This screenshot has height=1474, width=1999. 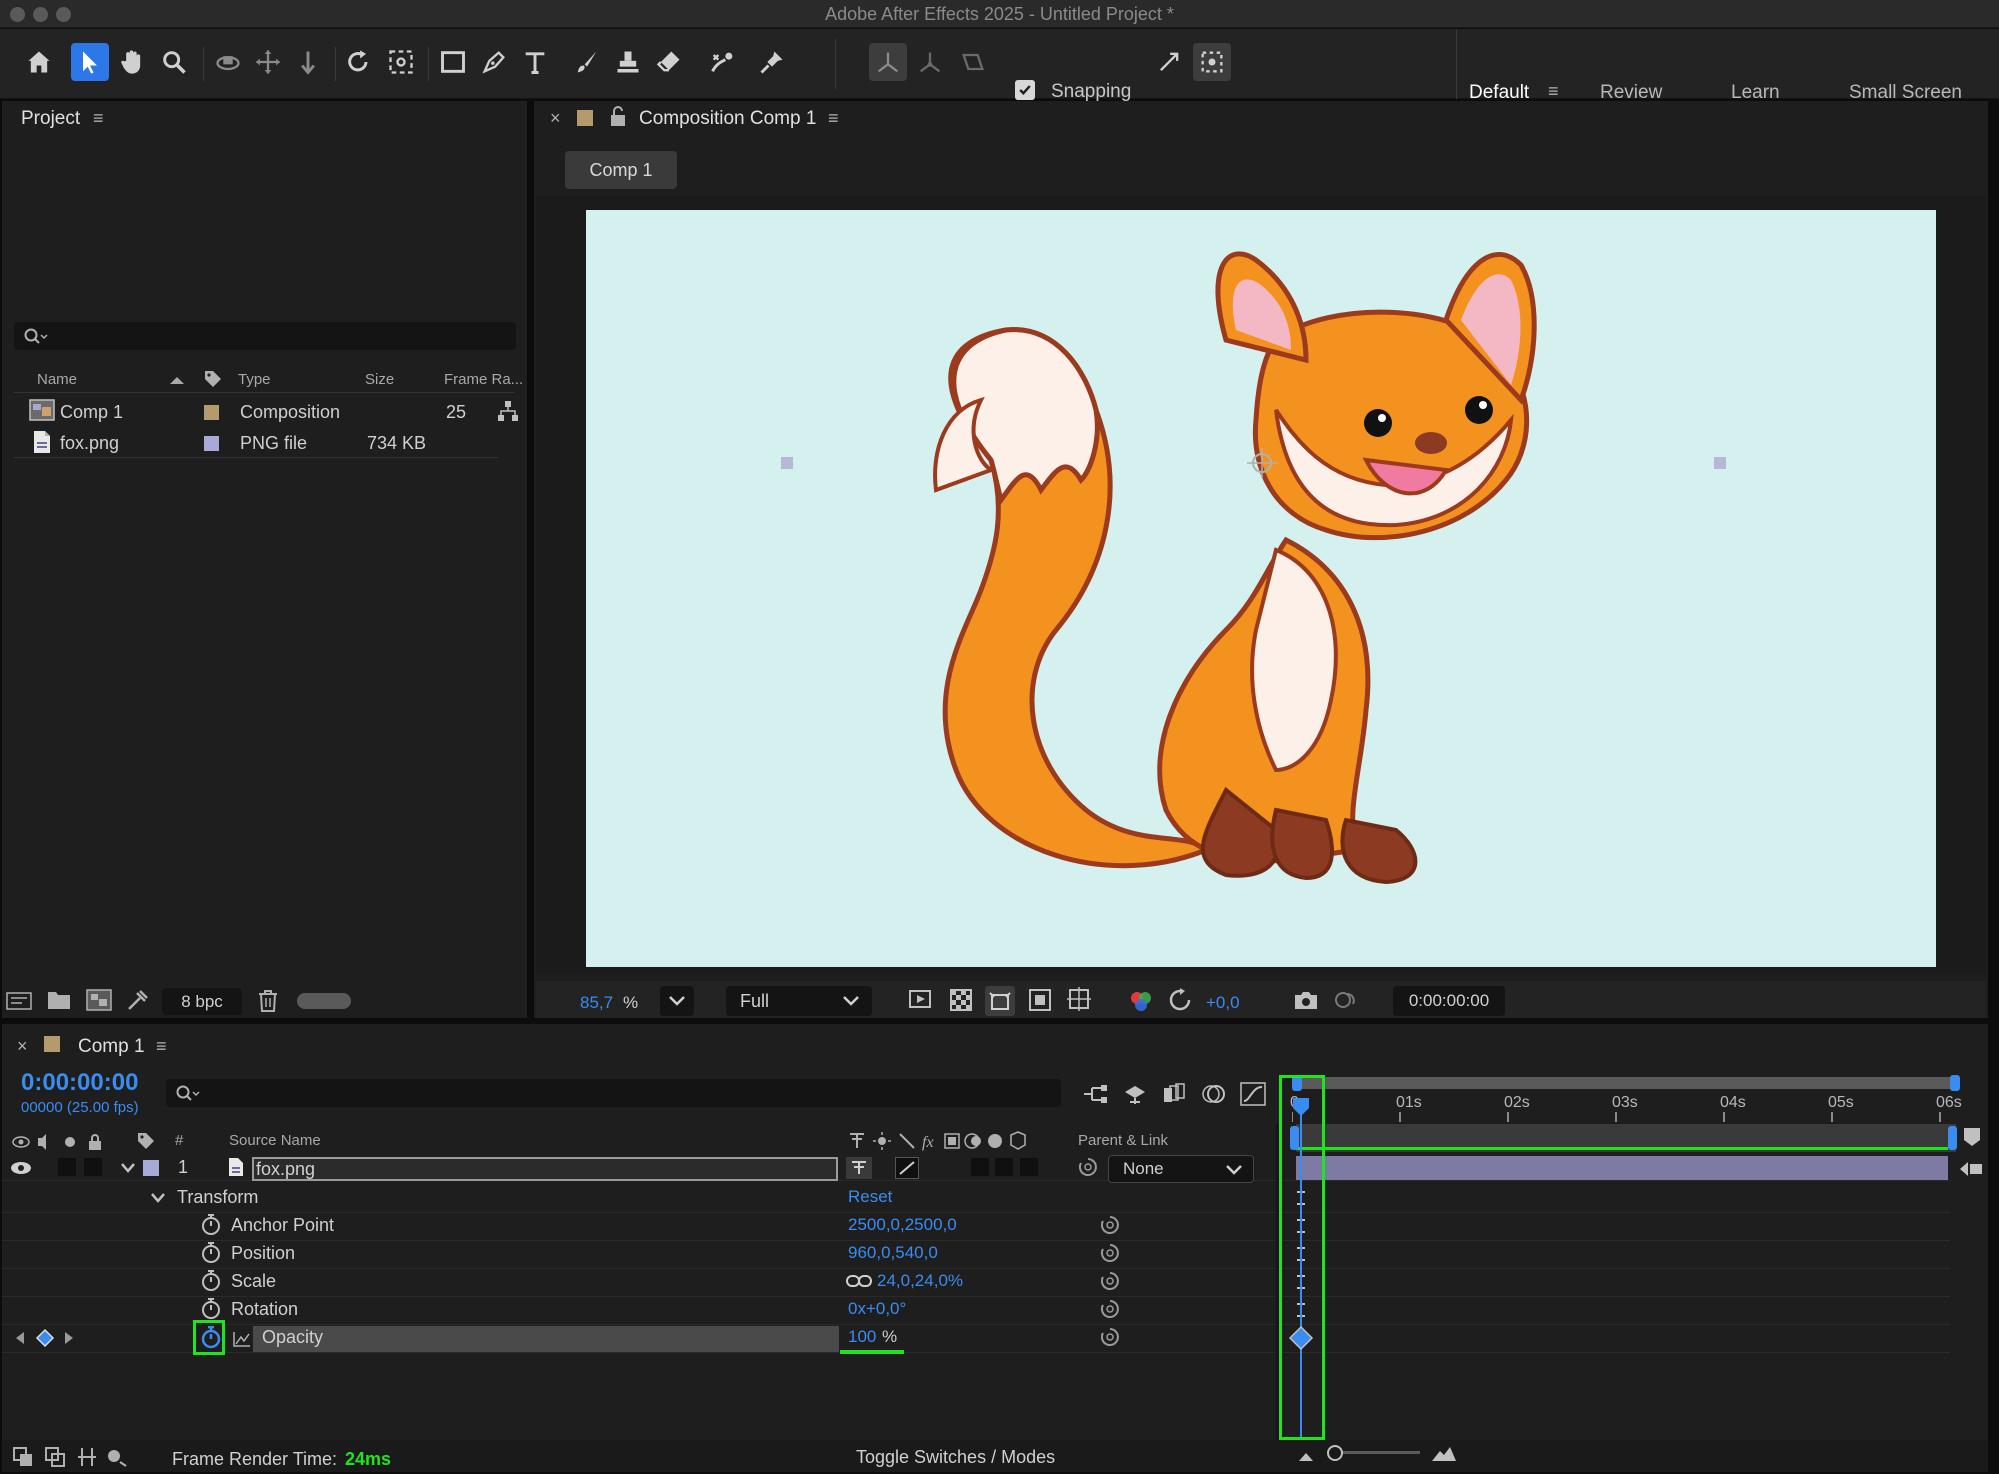 I want to click on project-col-type: Type, so click(x=254, y=379).